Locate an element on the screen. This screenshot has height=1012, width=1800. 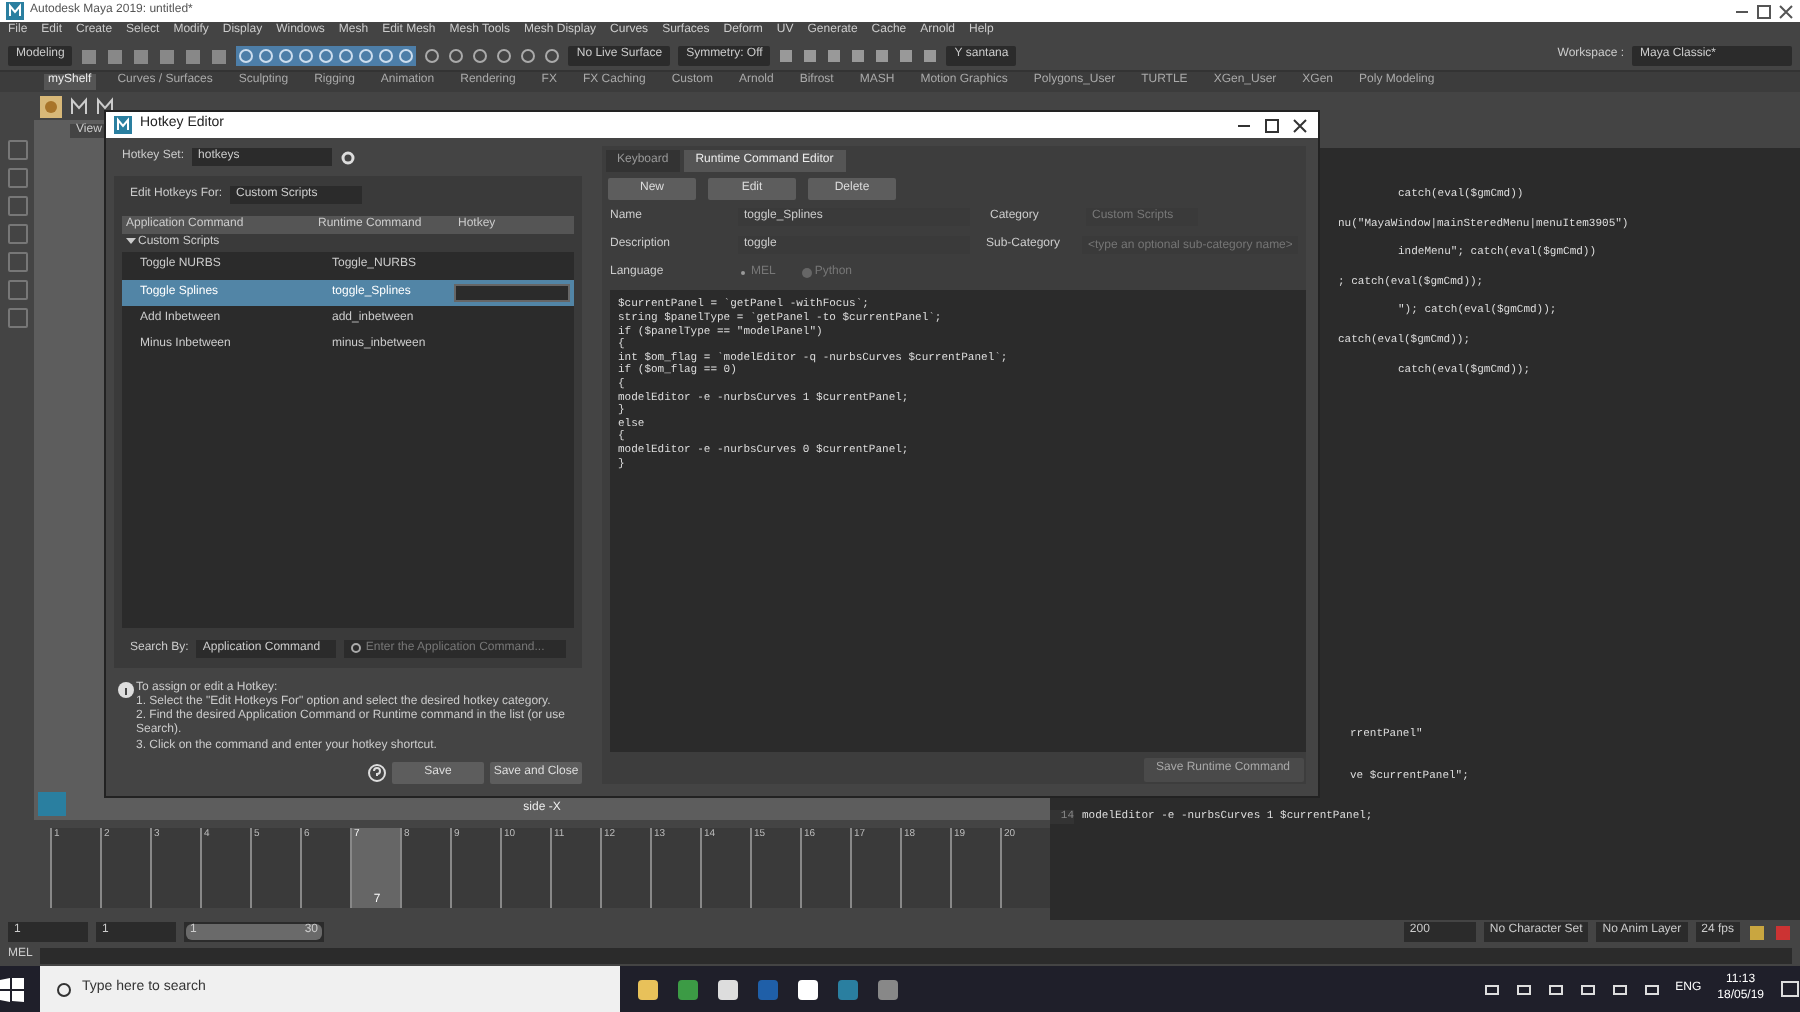
maya-logo-icon is located at coordinates (52, 804).